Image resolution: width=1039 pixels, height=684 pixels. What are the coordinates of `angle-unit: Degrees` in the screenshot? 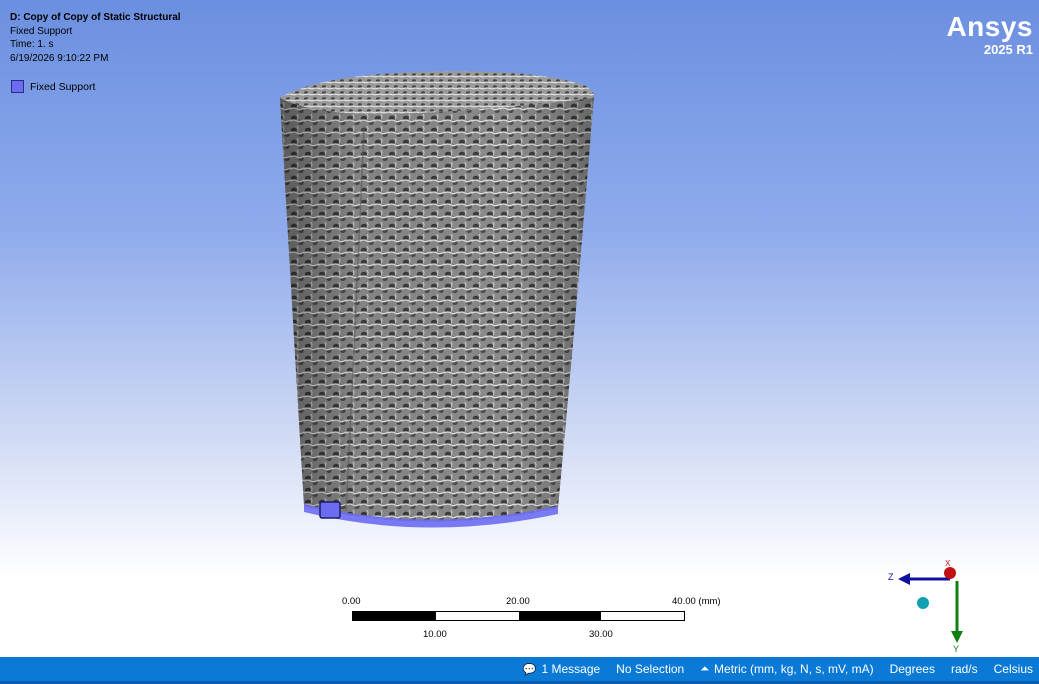 It's located at (912, 669).